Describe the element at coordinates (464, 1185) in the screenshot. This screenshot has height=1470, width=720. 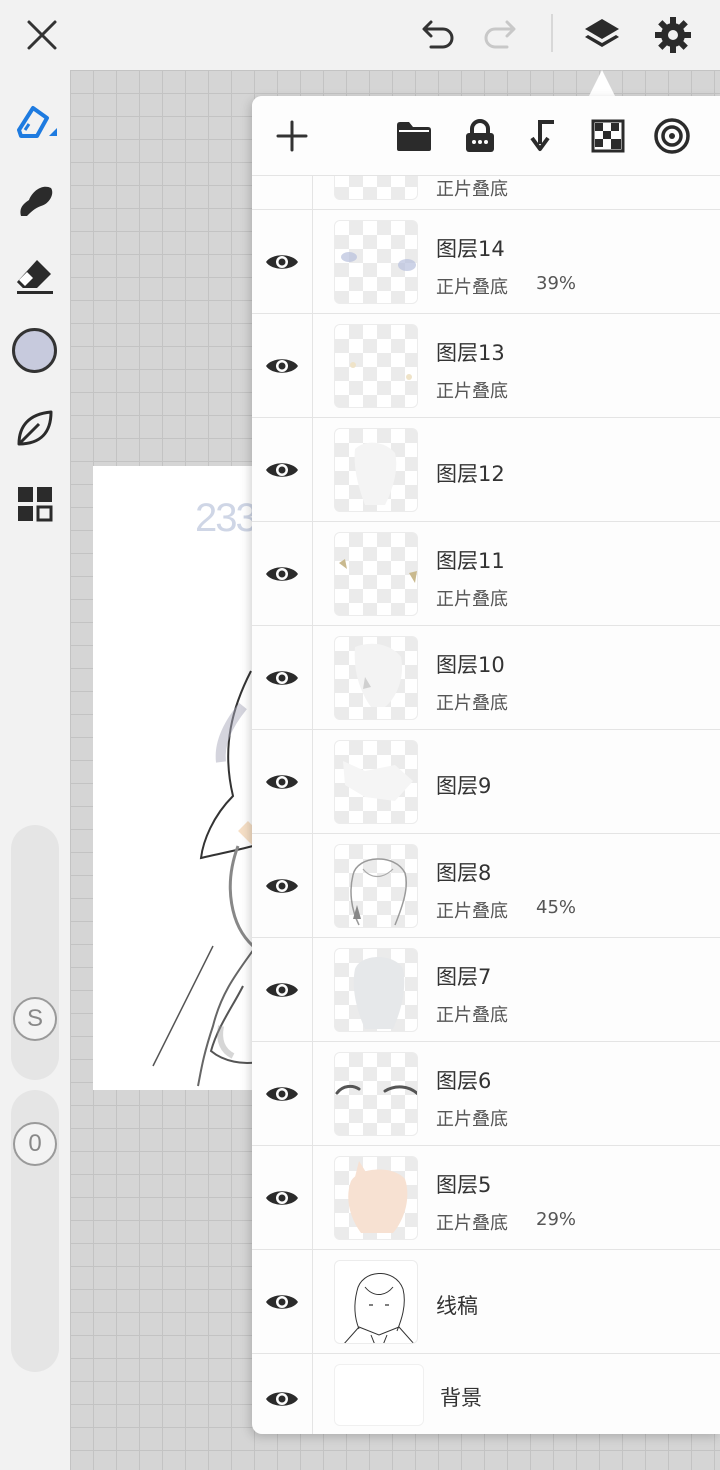
I see `layer-name: 图层5` at that location.